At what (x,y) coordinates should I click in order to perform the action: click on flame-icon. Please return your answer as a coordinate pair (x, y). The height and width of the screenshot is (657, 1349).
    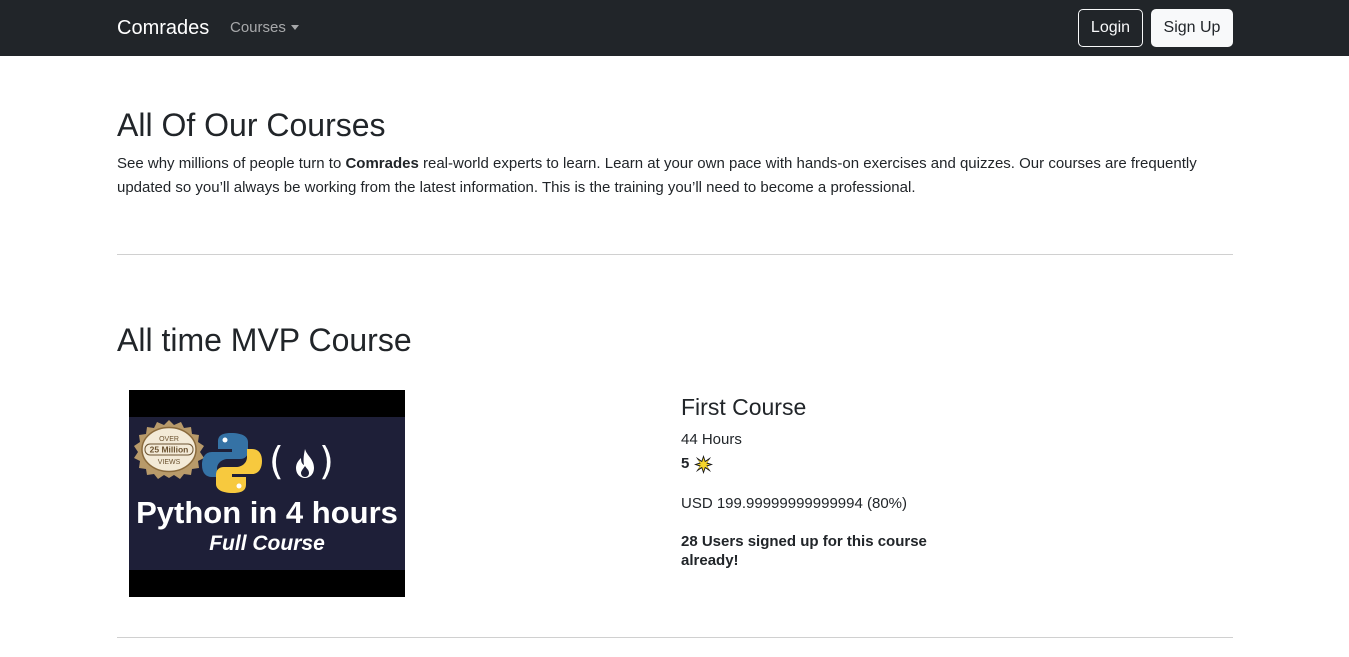
    Looking at the image, I should click on (305, 463).